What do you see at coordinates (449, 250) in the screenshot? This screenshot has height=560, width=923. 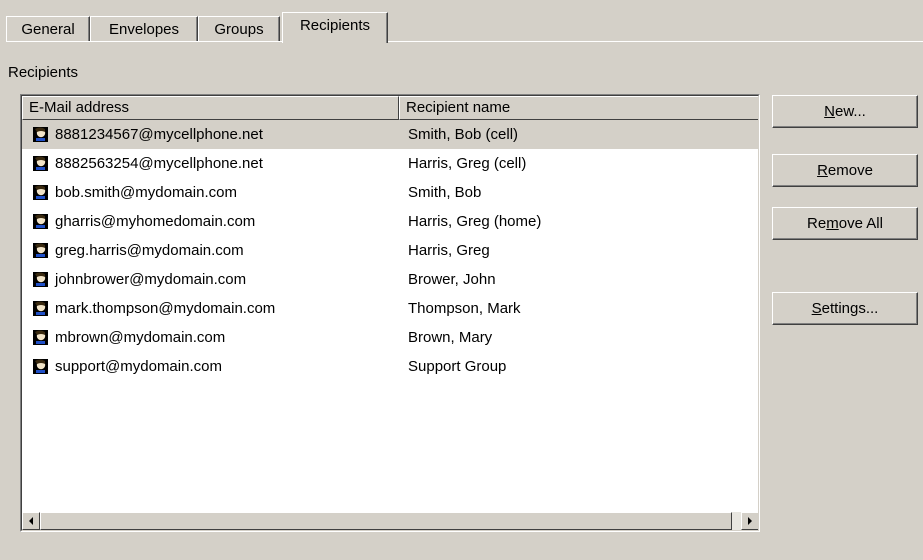 I see `recipient-name-cell: Harris, Greg` at bounding box center [449, 250].